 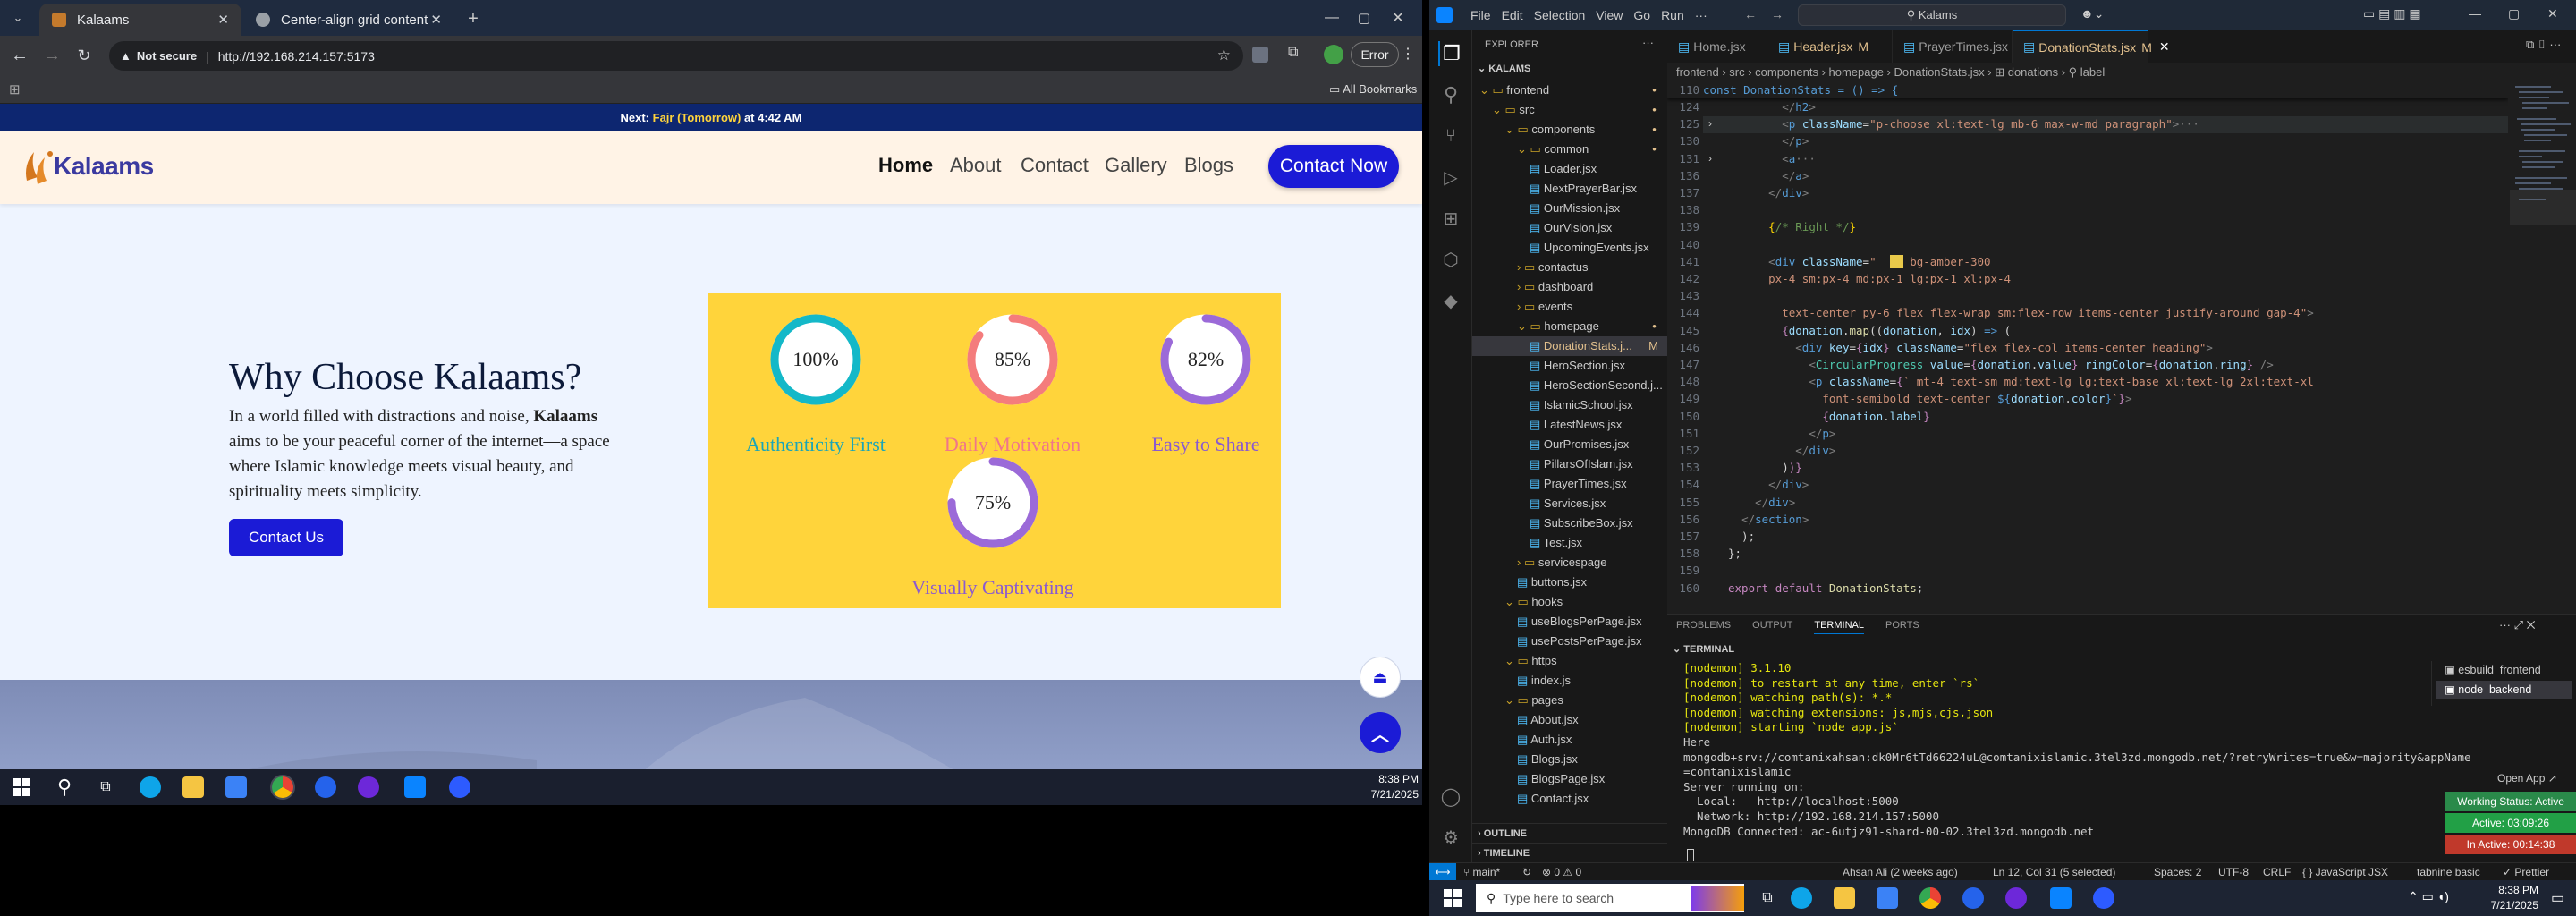 I want to click on tabnine-status: tabnine basic, so click(x=2448, y=872).